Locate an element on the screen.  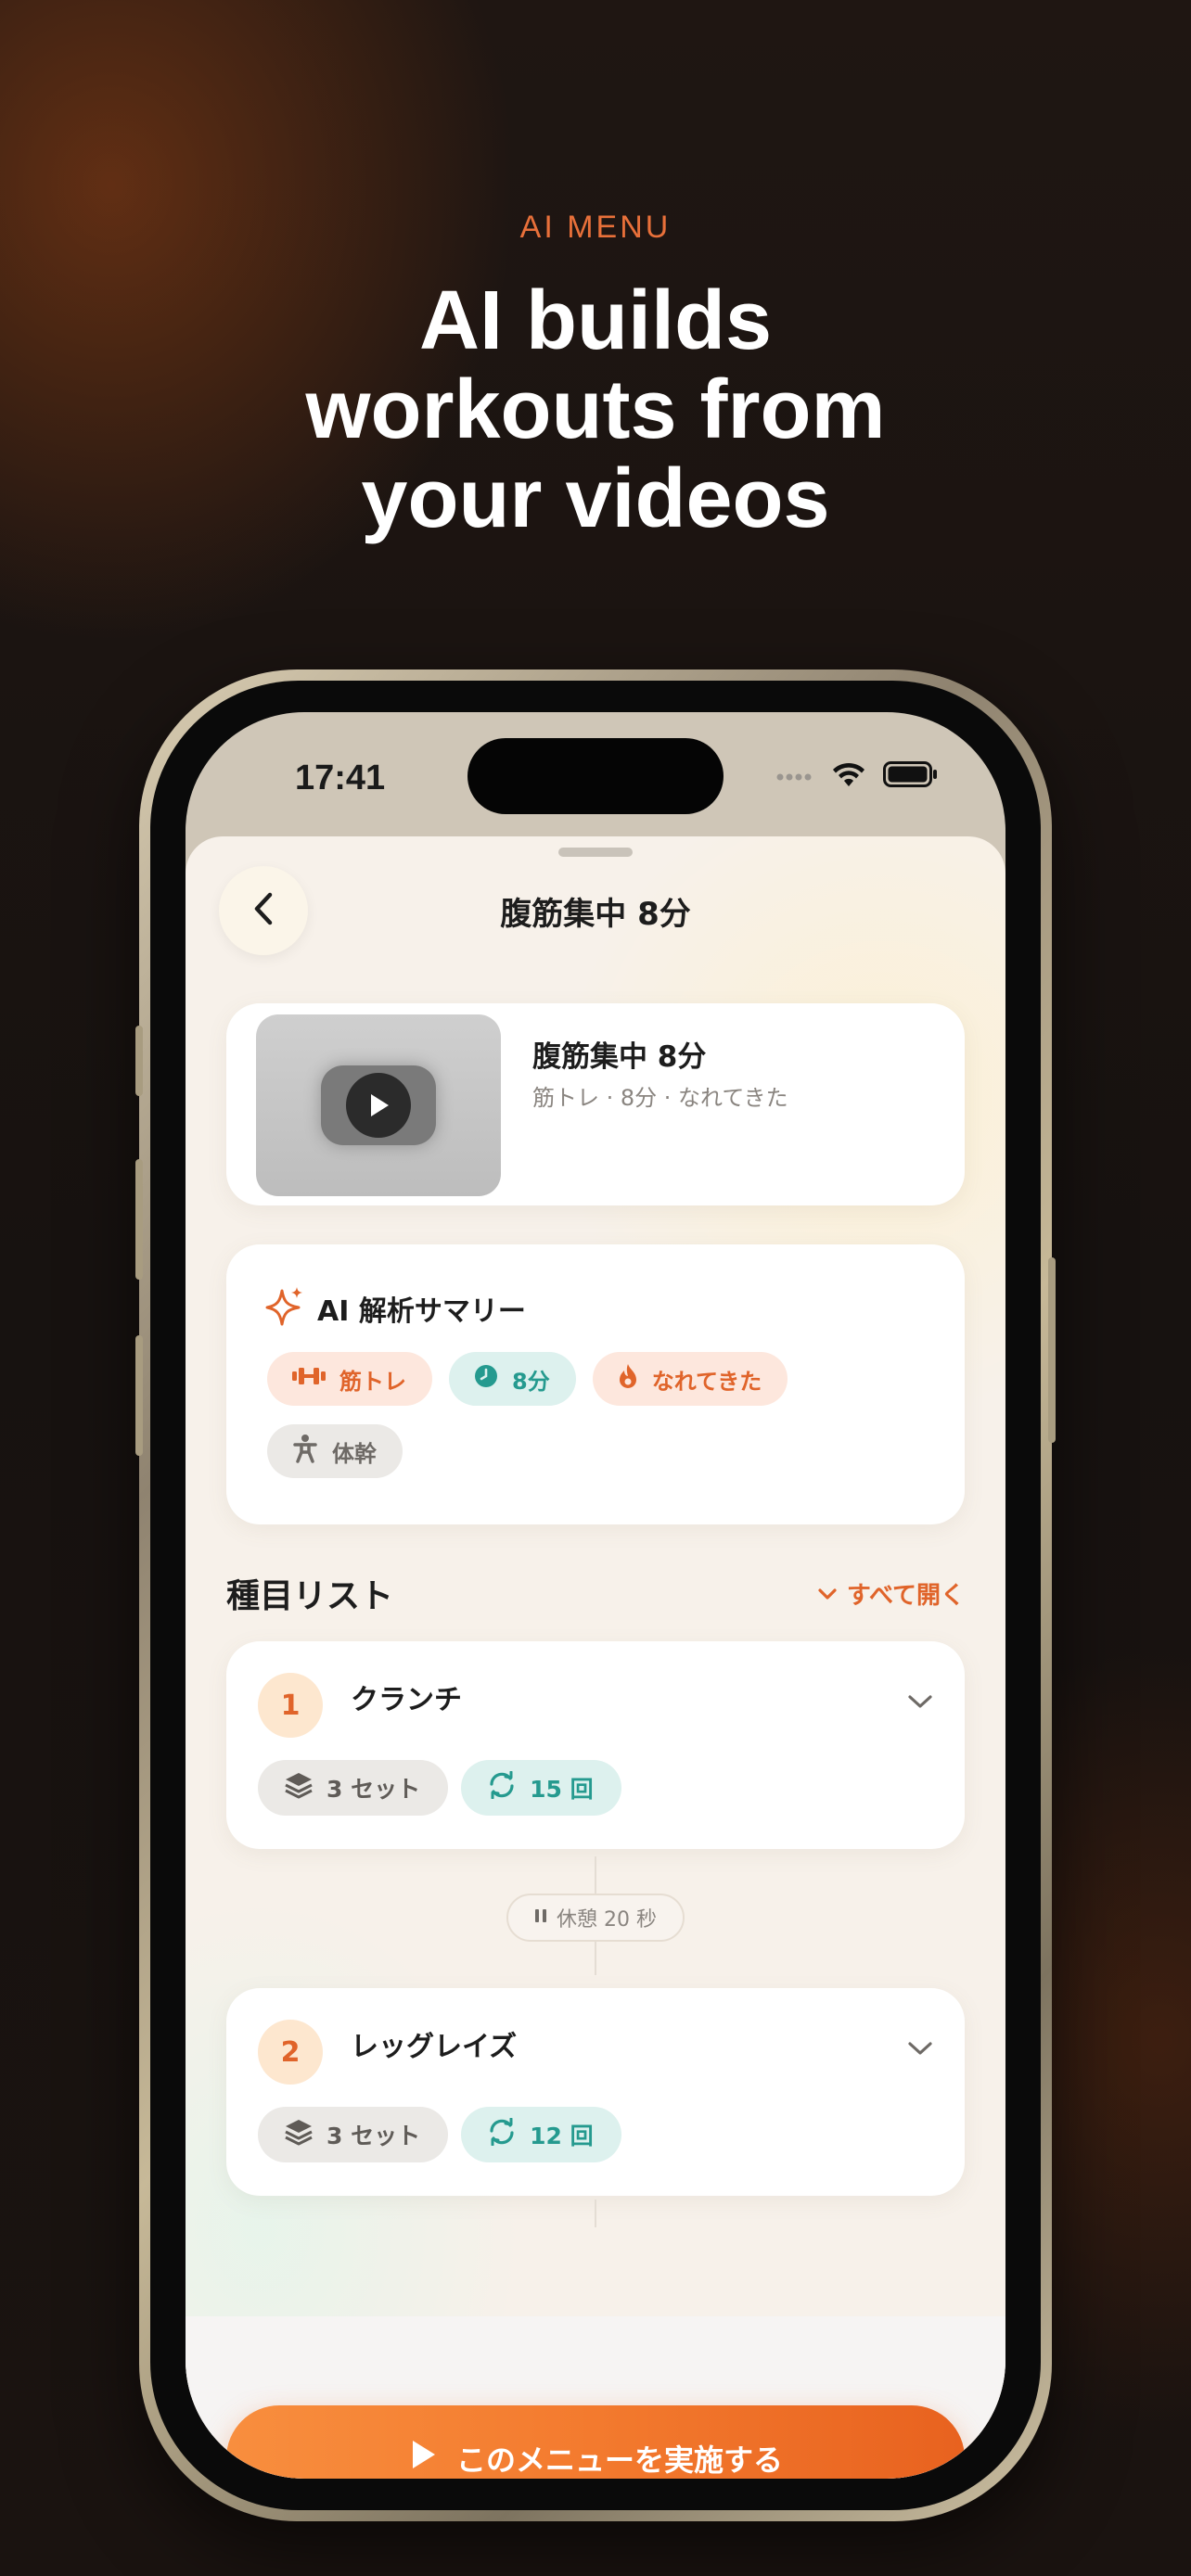
exercise-name: レッグレイズ is located at coordinates (434, 2047).